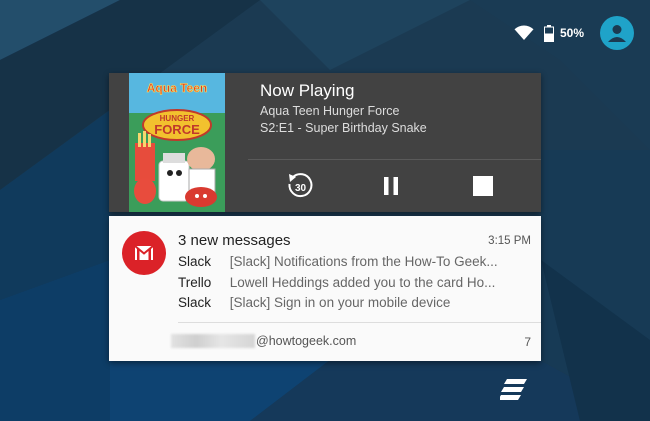  I want to click on media-controls: 30, so click(394, 186).